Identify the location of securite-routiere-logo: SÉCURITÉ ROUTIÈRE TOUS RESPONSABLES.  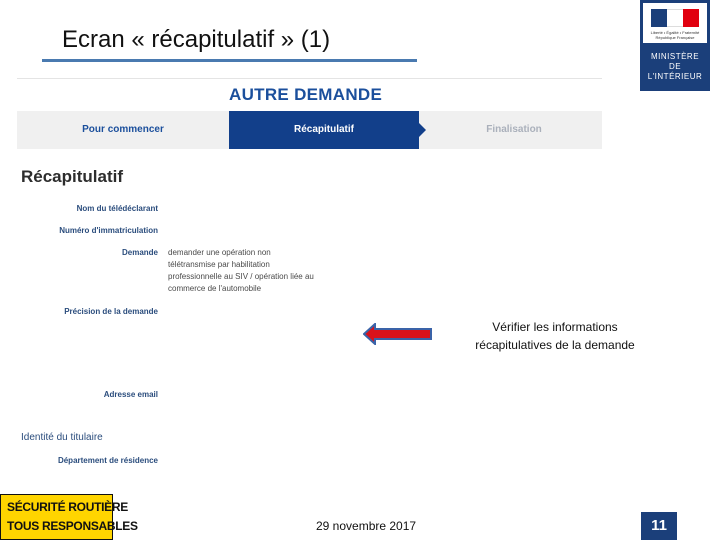
(69, 517).